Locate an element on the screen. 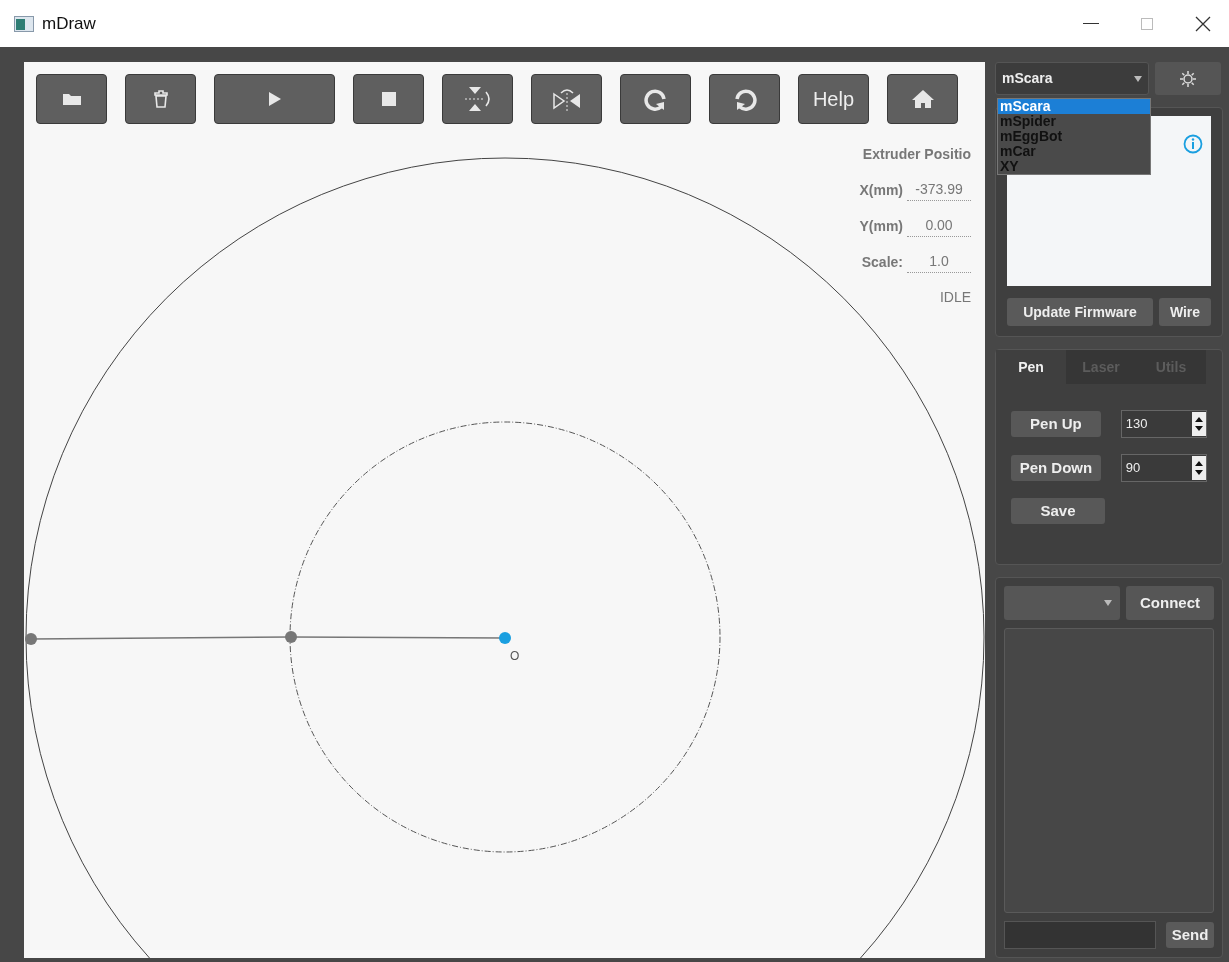 This screenshot has width=1229, height=962. pen-up-button: Pen Up is located at coordinates (1056, 424).